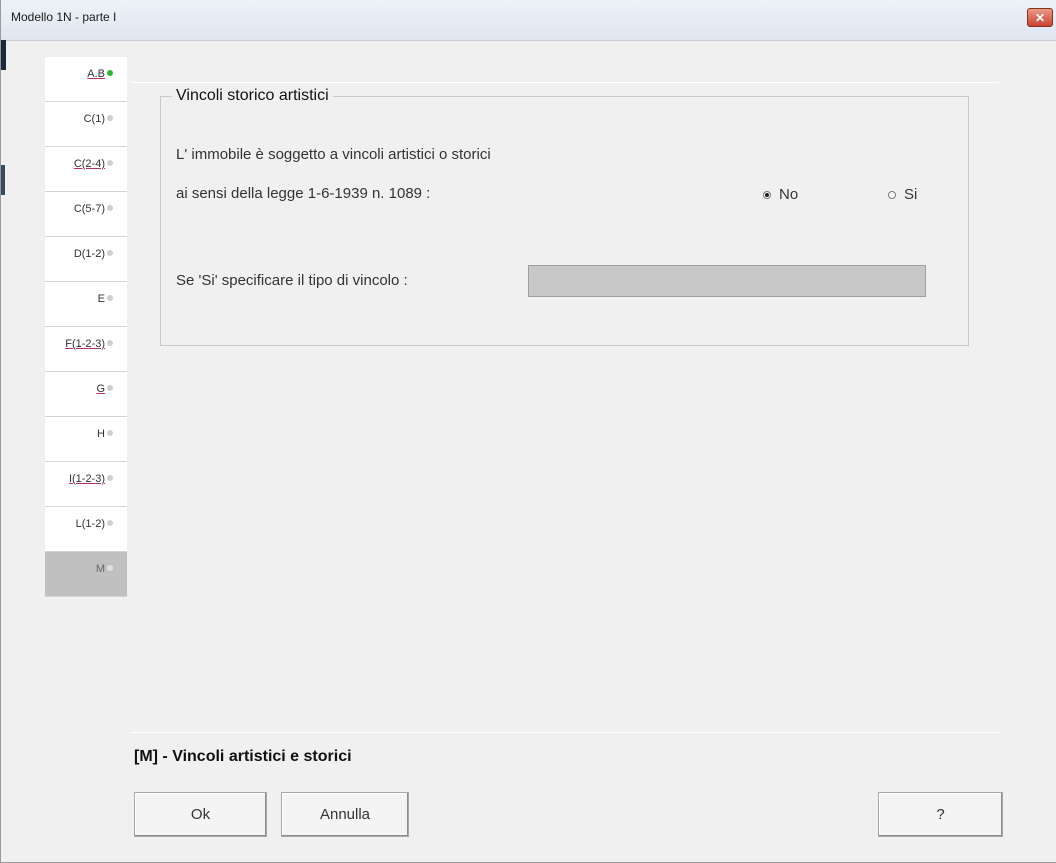 Image resolution: width=1056 pixels, height=863 pixels. I want to click on title-bar: Modello 1N - parte I ✕, so click(528, 20).